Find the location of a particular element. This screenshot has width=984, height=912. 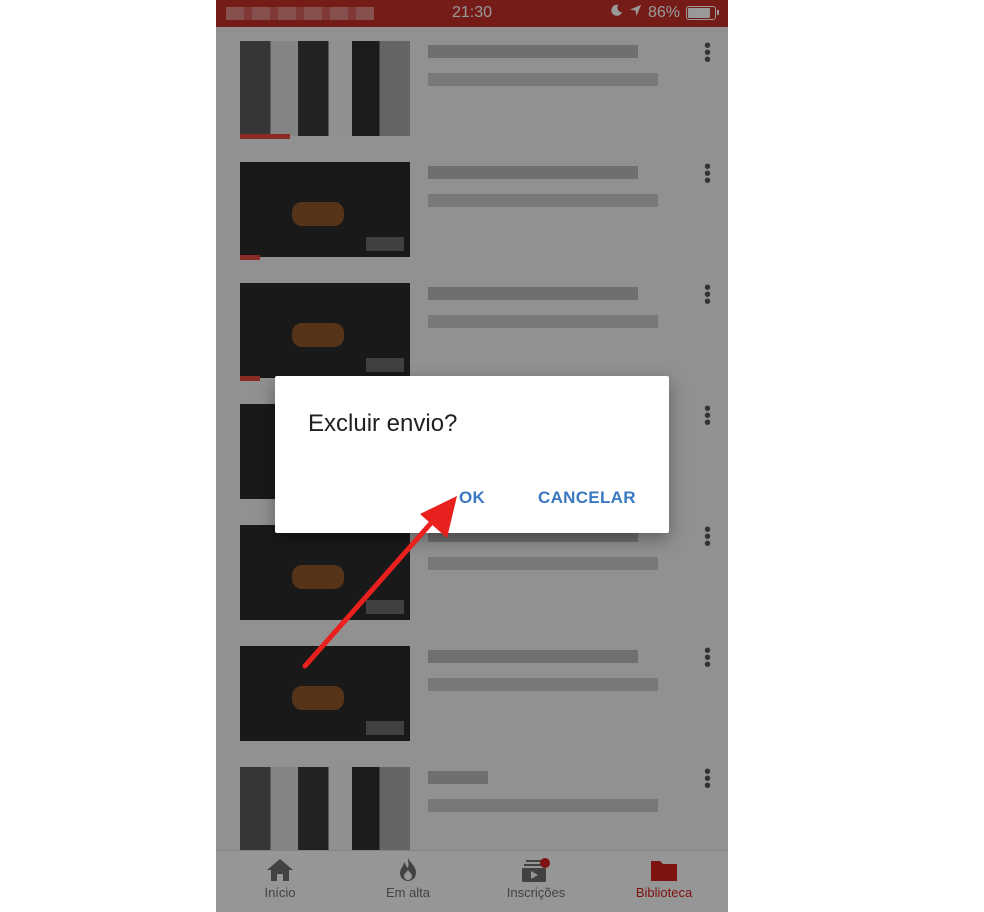

delete-upload-dialog: Excluir envio? OK CANCELAR is located at coordinates (472, 454).